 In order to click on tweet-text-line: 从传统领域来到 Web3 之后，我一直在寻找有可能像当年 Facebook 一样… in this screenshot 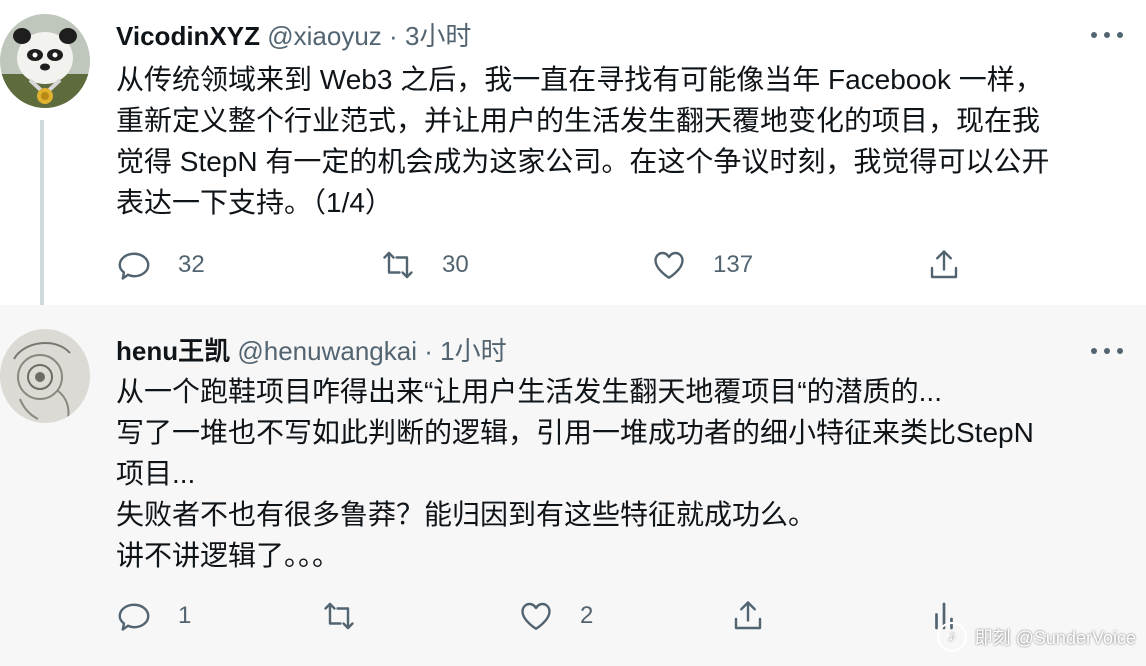, I will do `click(579, 79)`.